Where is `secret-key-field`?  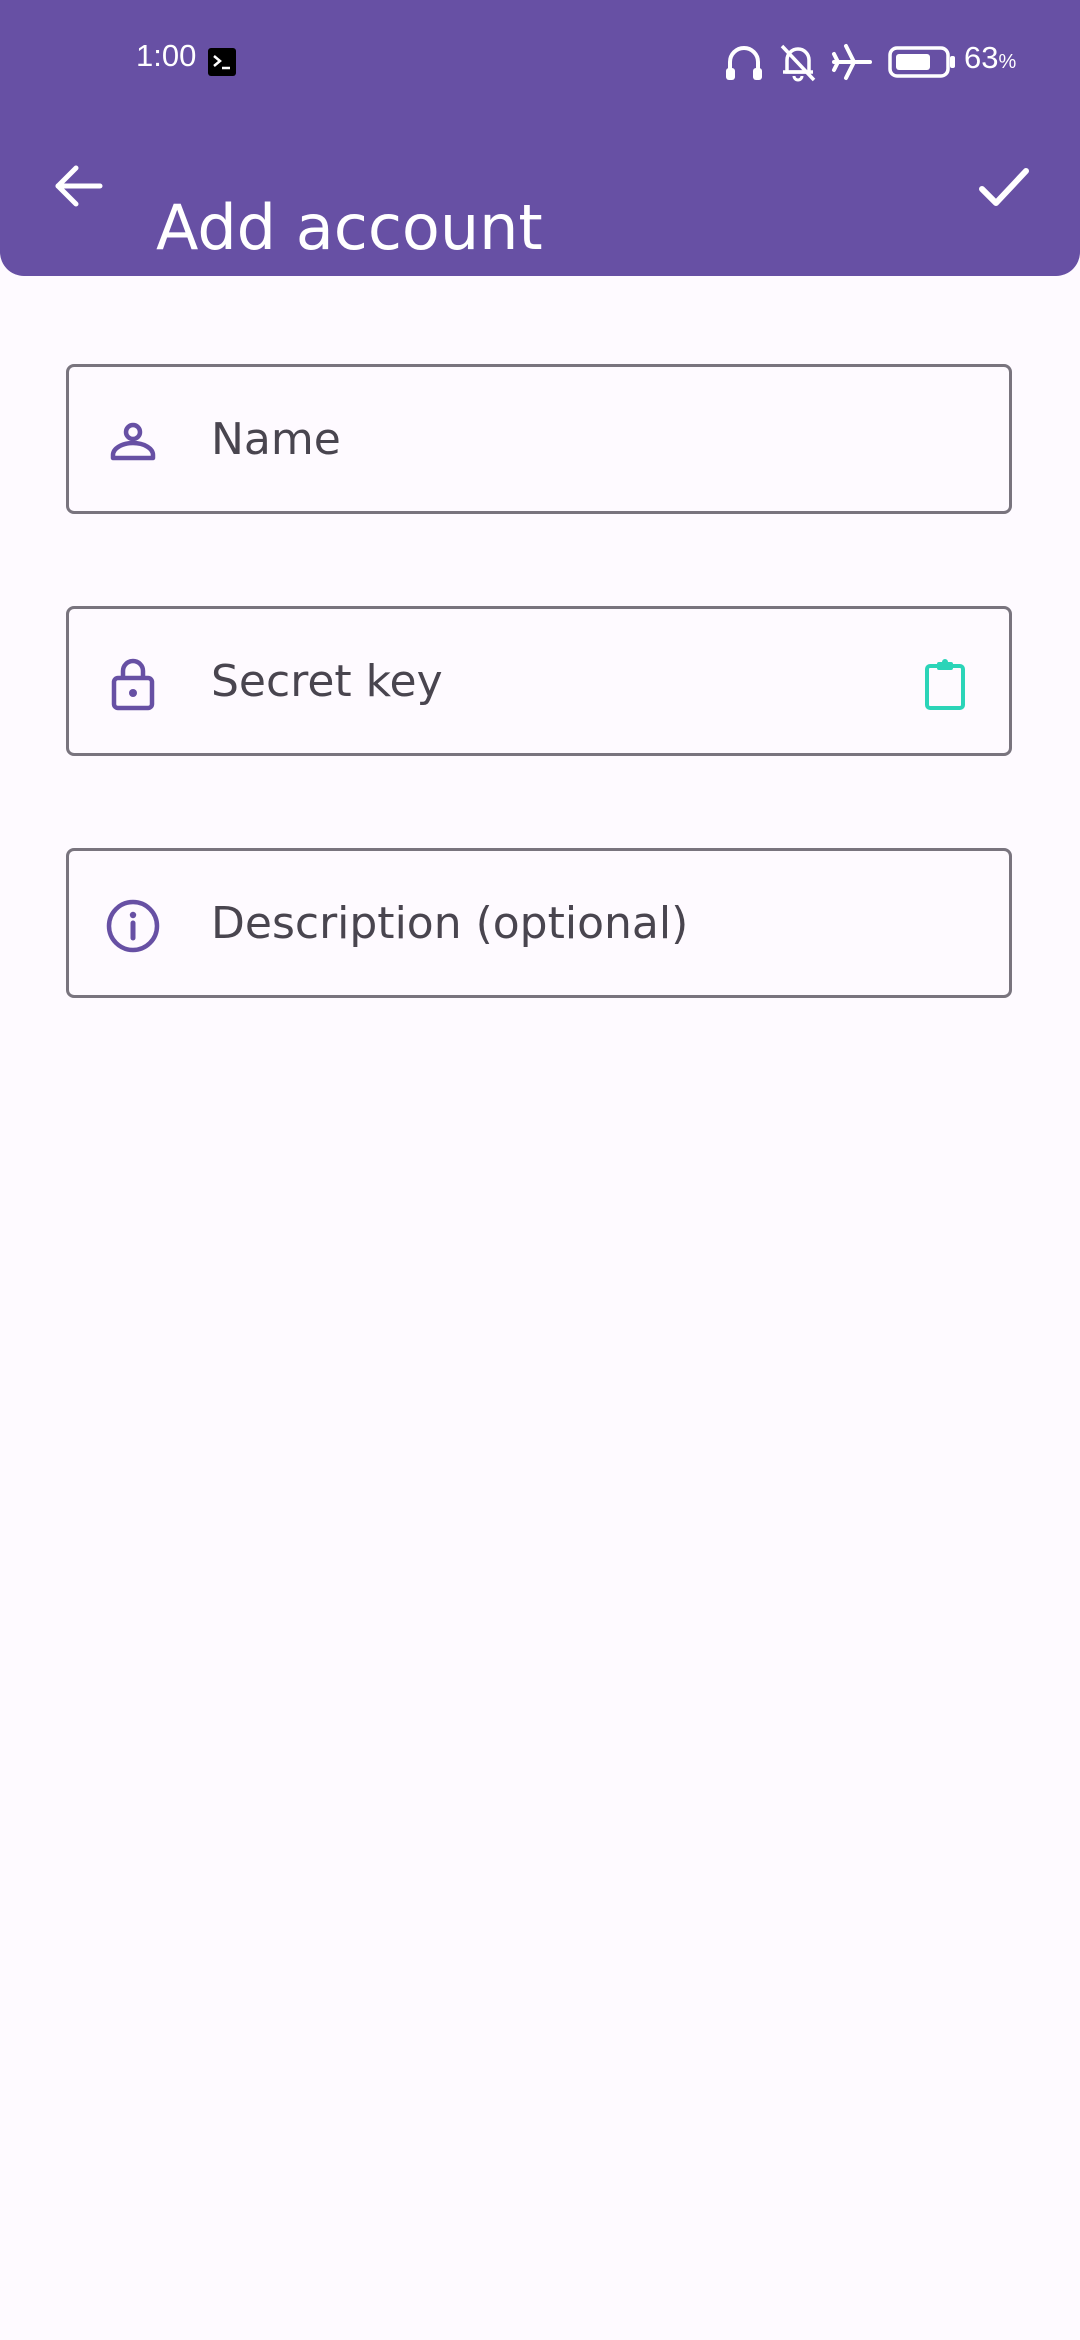
secret-key-field is located at coordinates (539, 681).